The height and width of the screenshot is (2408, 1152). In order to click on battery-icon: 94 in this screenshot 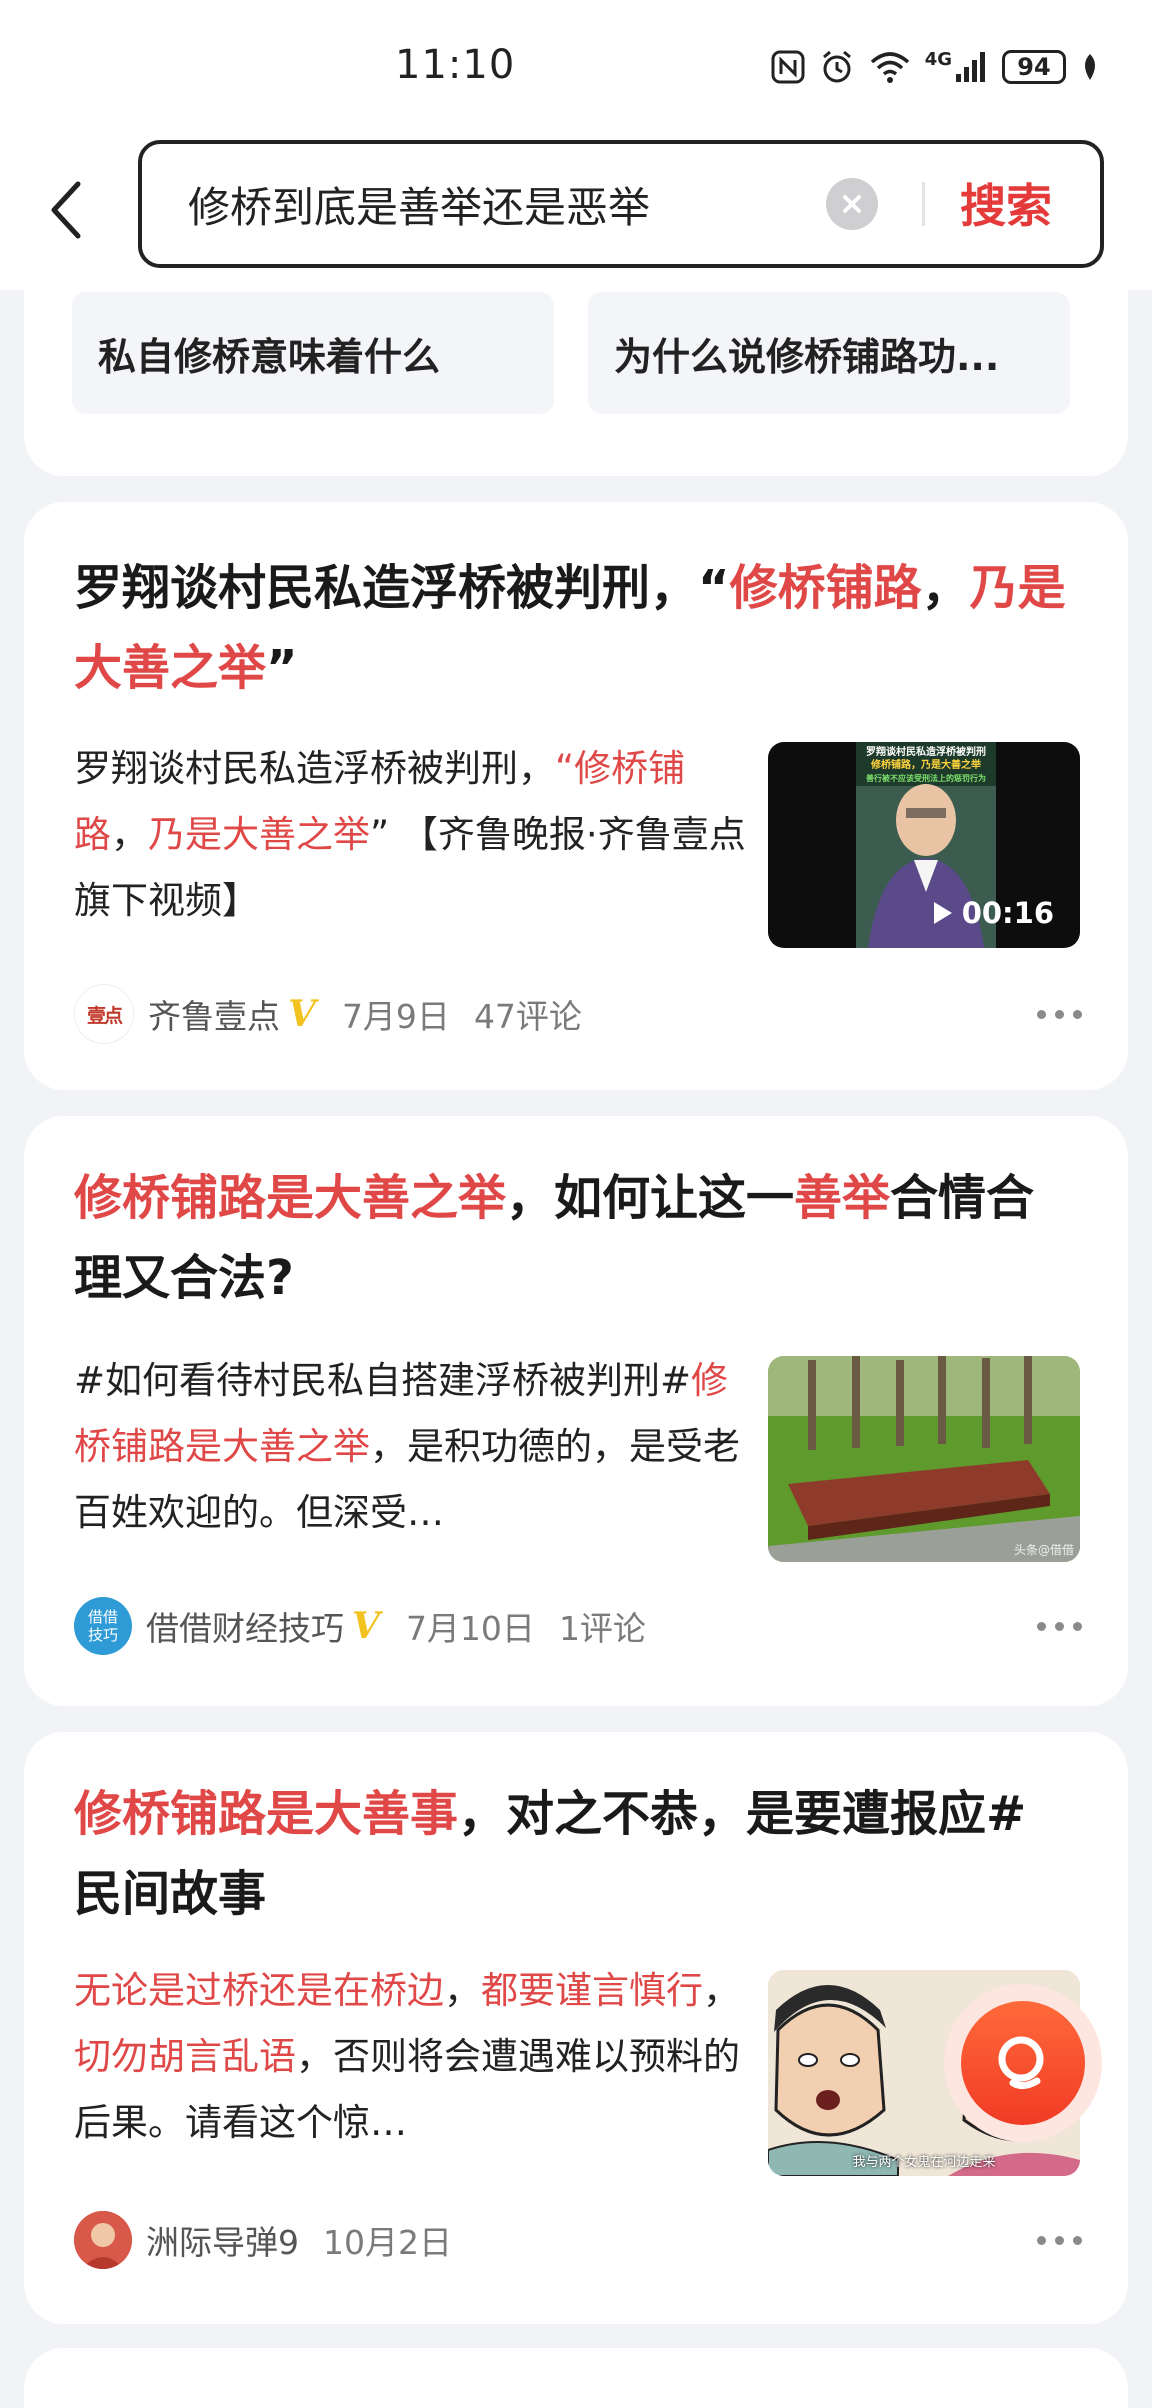, I will do `click(1034, 67)`.